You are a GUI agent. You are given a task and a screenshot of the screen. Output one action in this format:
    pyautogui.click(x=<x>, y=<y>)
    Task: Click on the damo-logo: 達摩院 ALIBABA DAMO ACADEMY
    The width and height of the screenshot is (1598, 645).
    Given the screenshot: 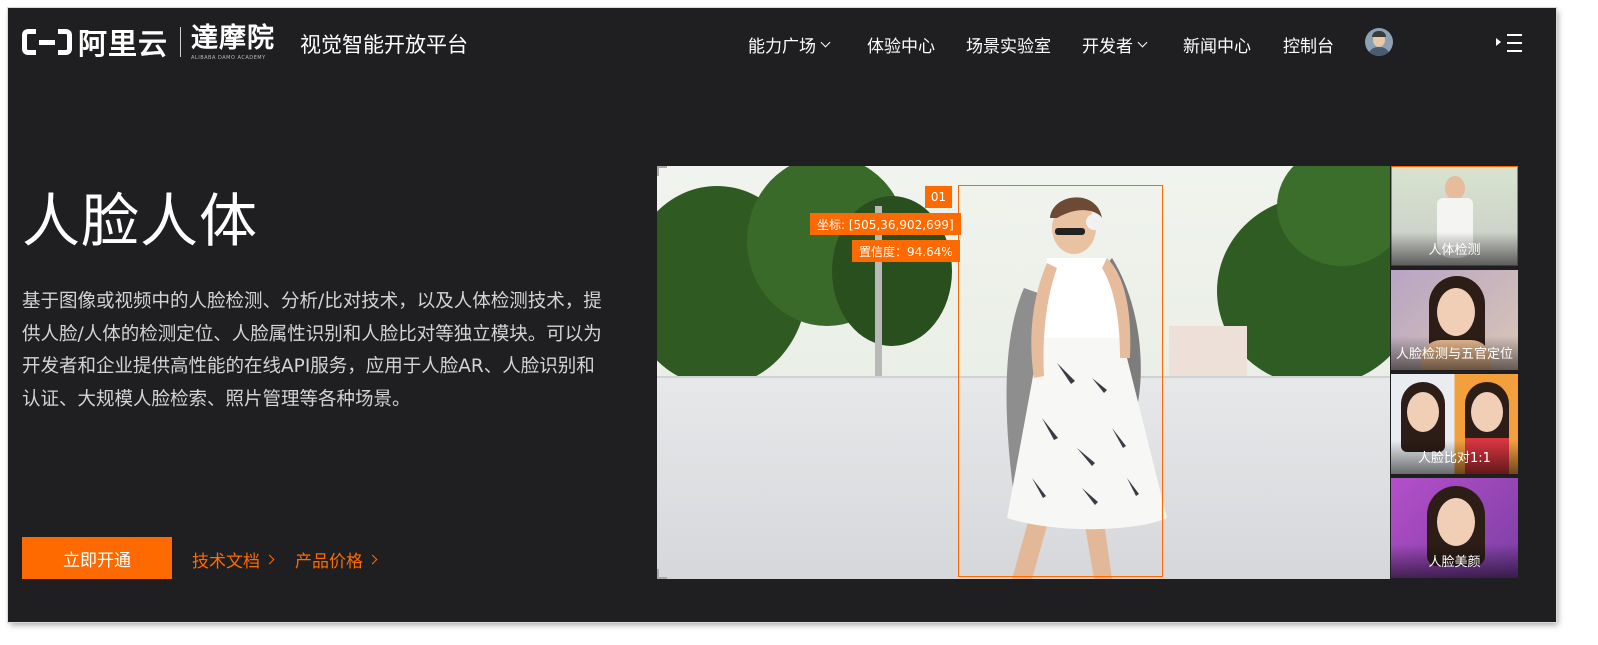 What is the action you would take?
    pyautogui.click(x=233, y=41)
    